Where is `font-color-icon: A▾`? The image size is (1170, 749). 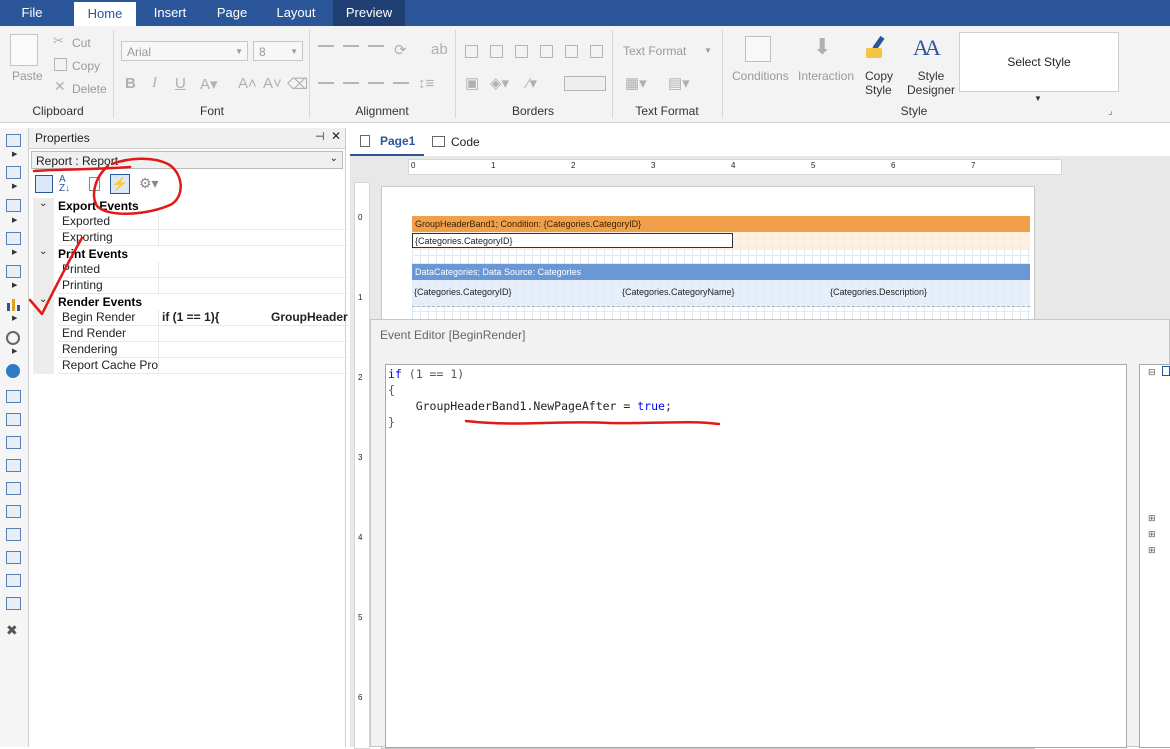
font-color-icon: A▾ is located at coordinates (209, 84).